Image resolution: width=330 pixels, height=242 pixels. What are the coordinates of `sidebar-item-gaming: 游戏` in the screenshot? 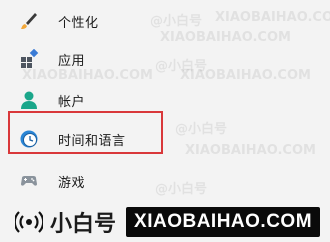 It's located at (168, 181).